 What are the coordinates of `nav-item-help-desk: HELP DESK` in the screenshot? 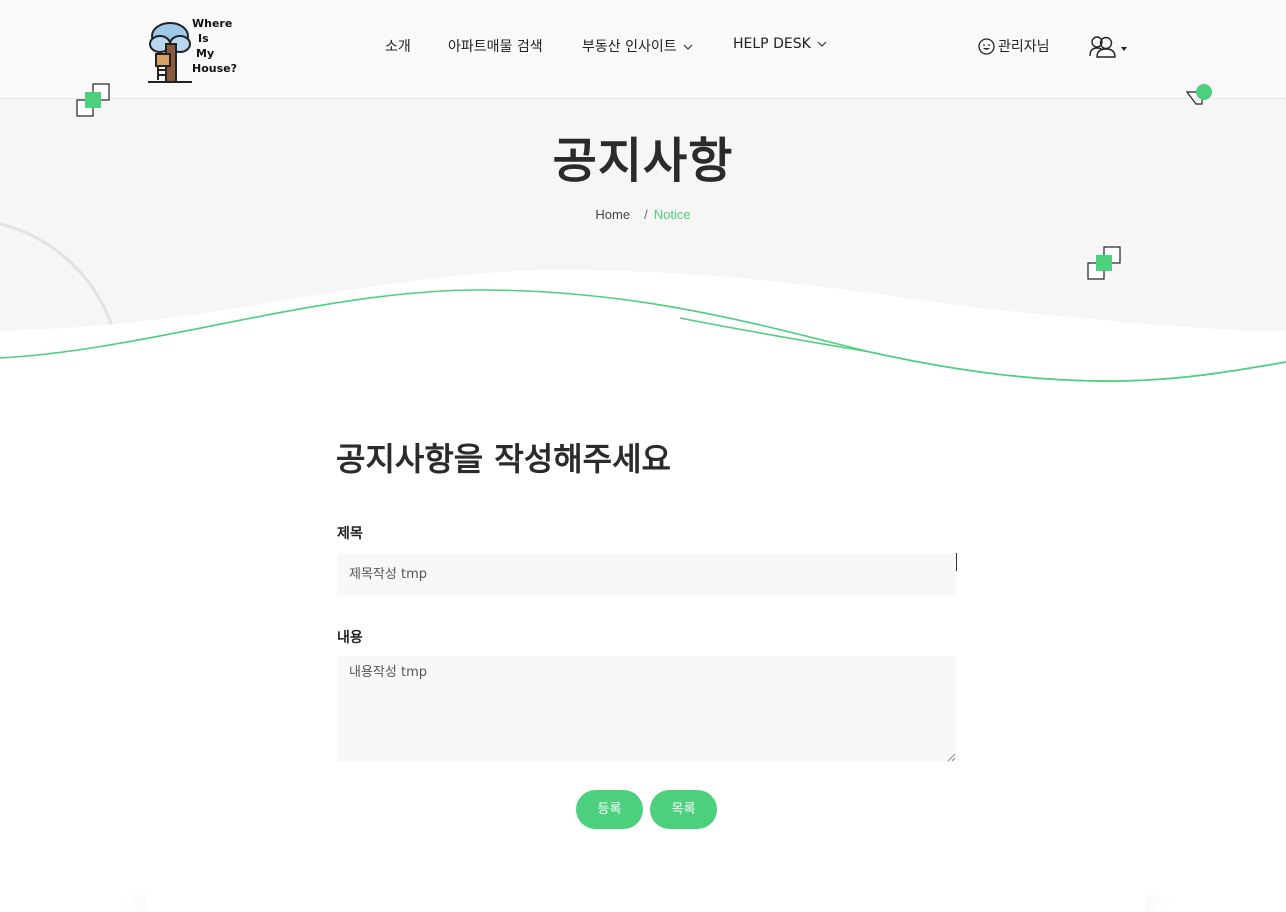 It's located at (780, 44).